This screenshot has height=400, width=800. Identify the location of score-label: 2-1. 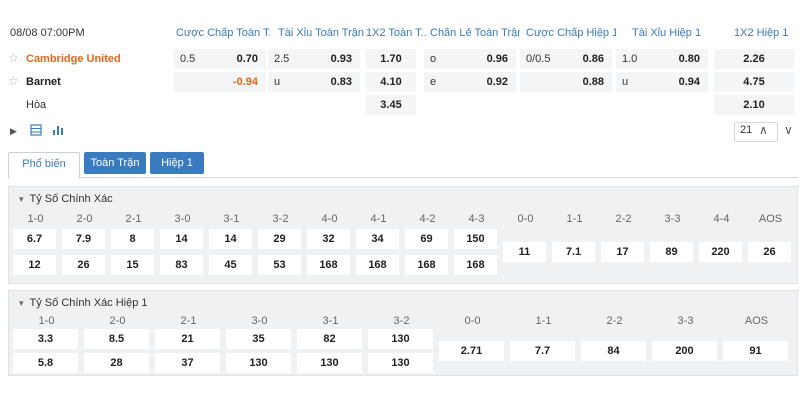
(133, 219).